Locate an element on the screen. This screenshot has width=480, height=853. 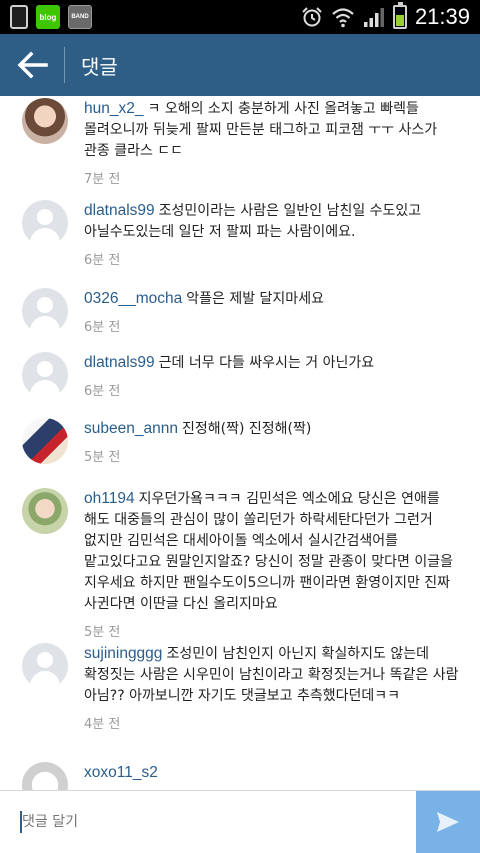
comment-username: hun_x2_ is located at coordinates (113, 108).